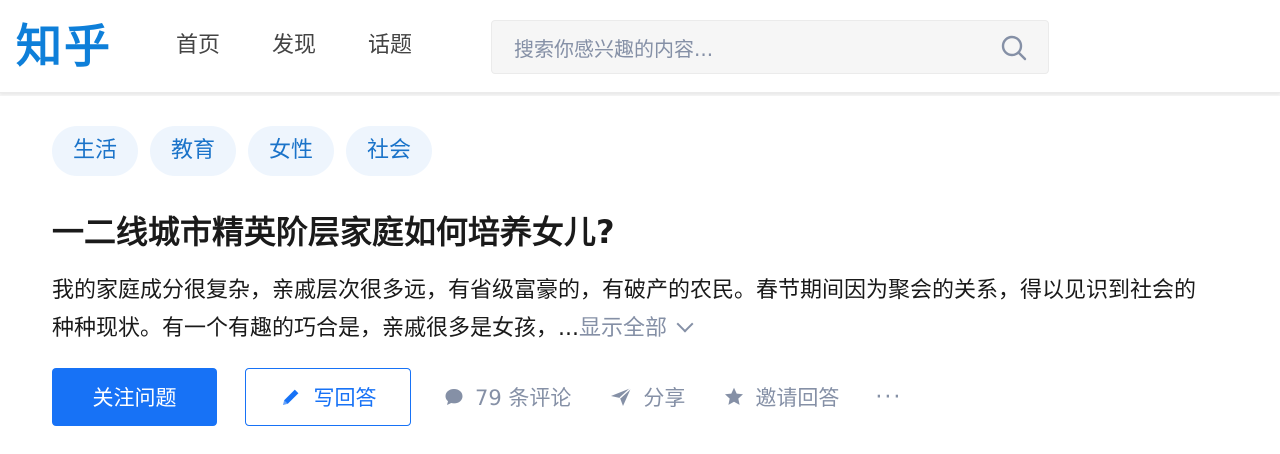  I want to click on topic-tag: 教育, so click(193, 151).